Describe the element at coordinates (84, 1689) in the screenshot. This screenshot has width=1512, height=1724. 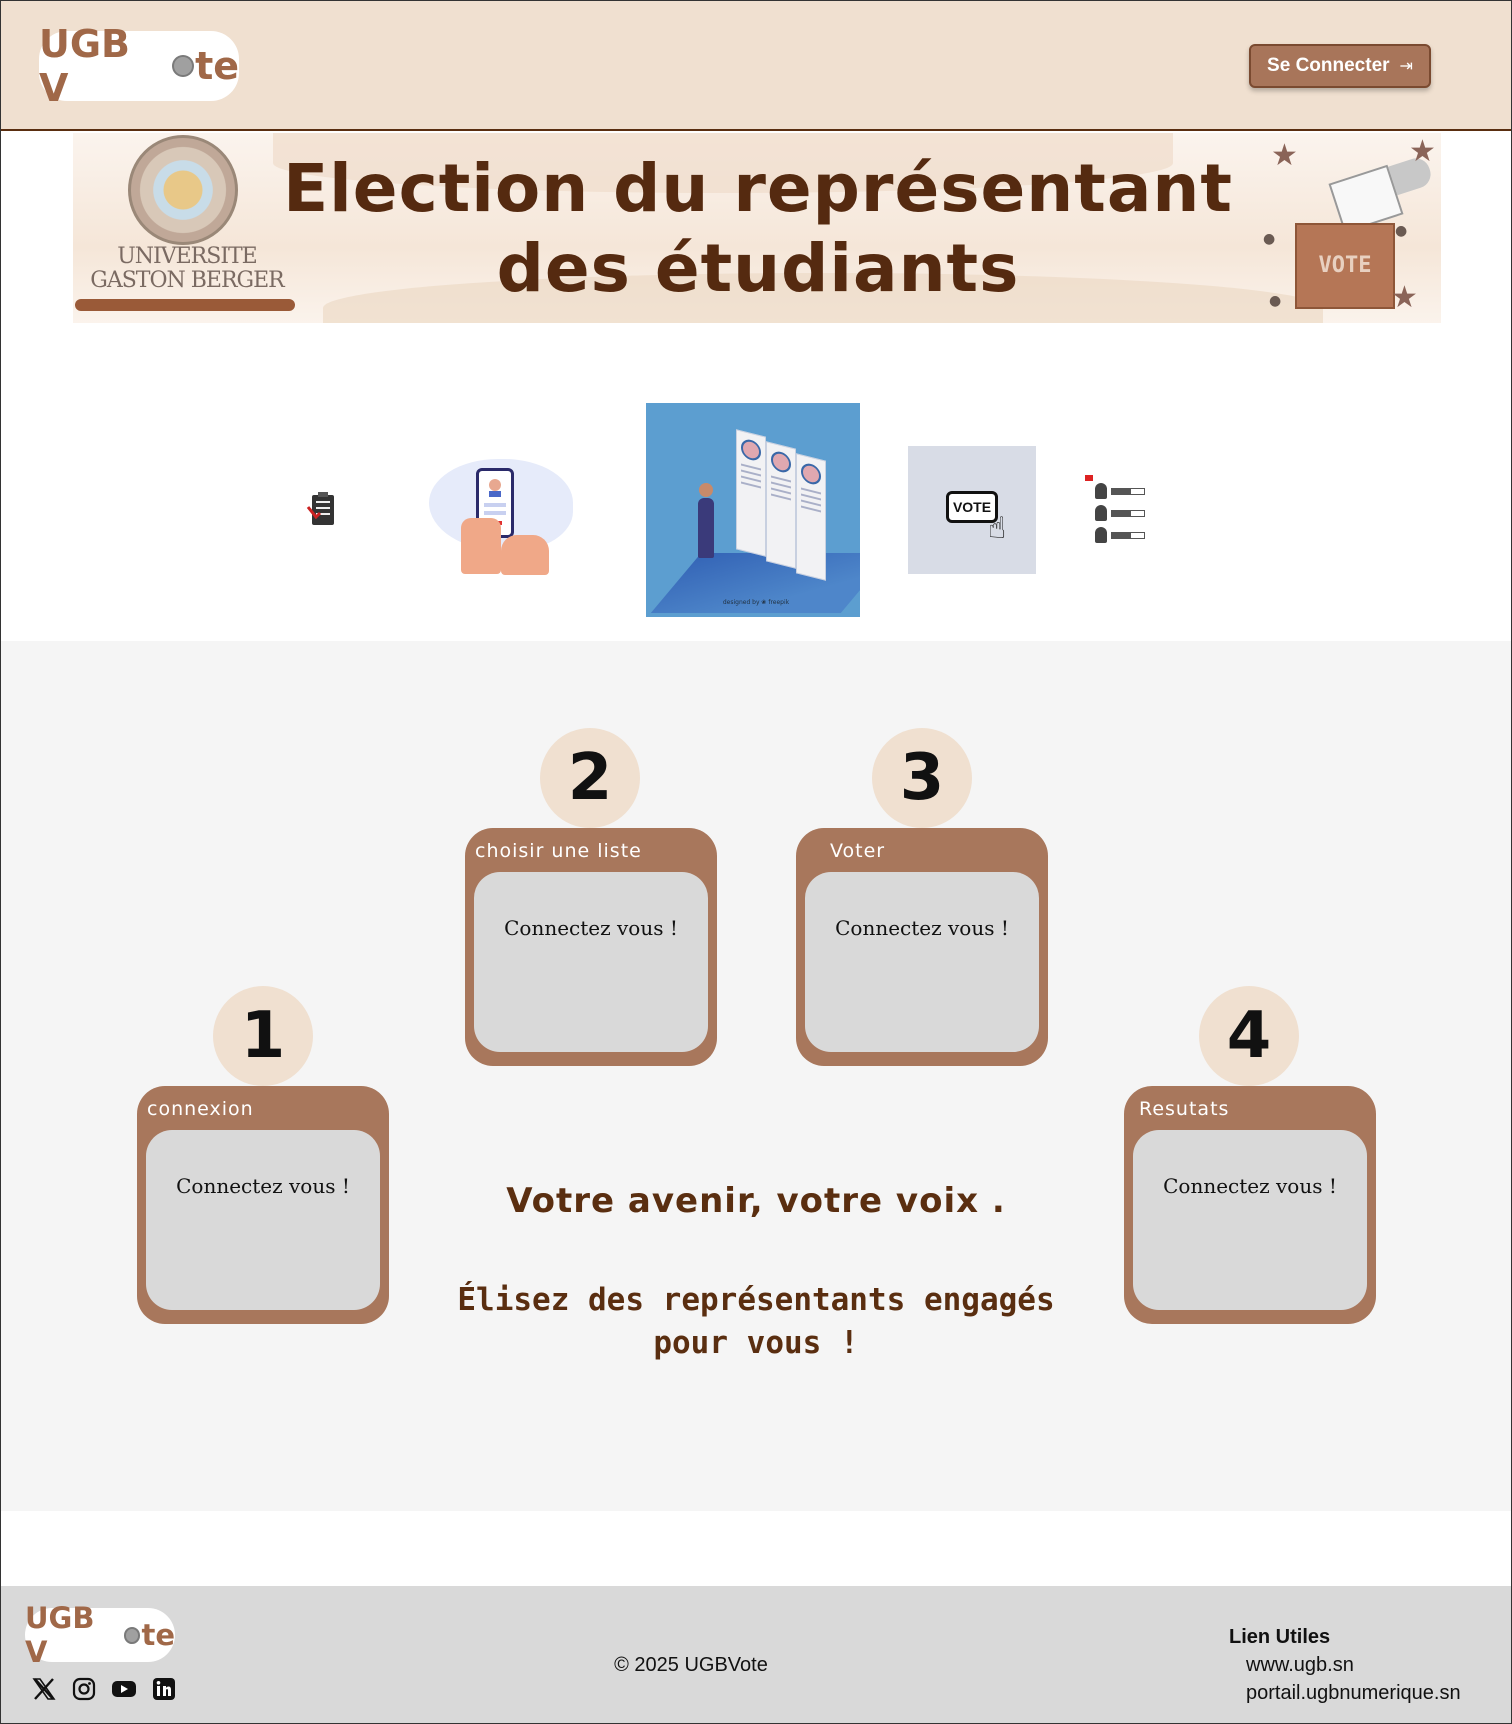
I see `instagram-icon` at that location.